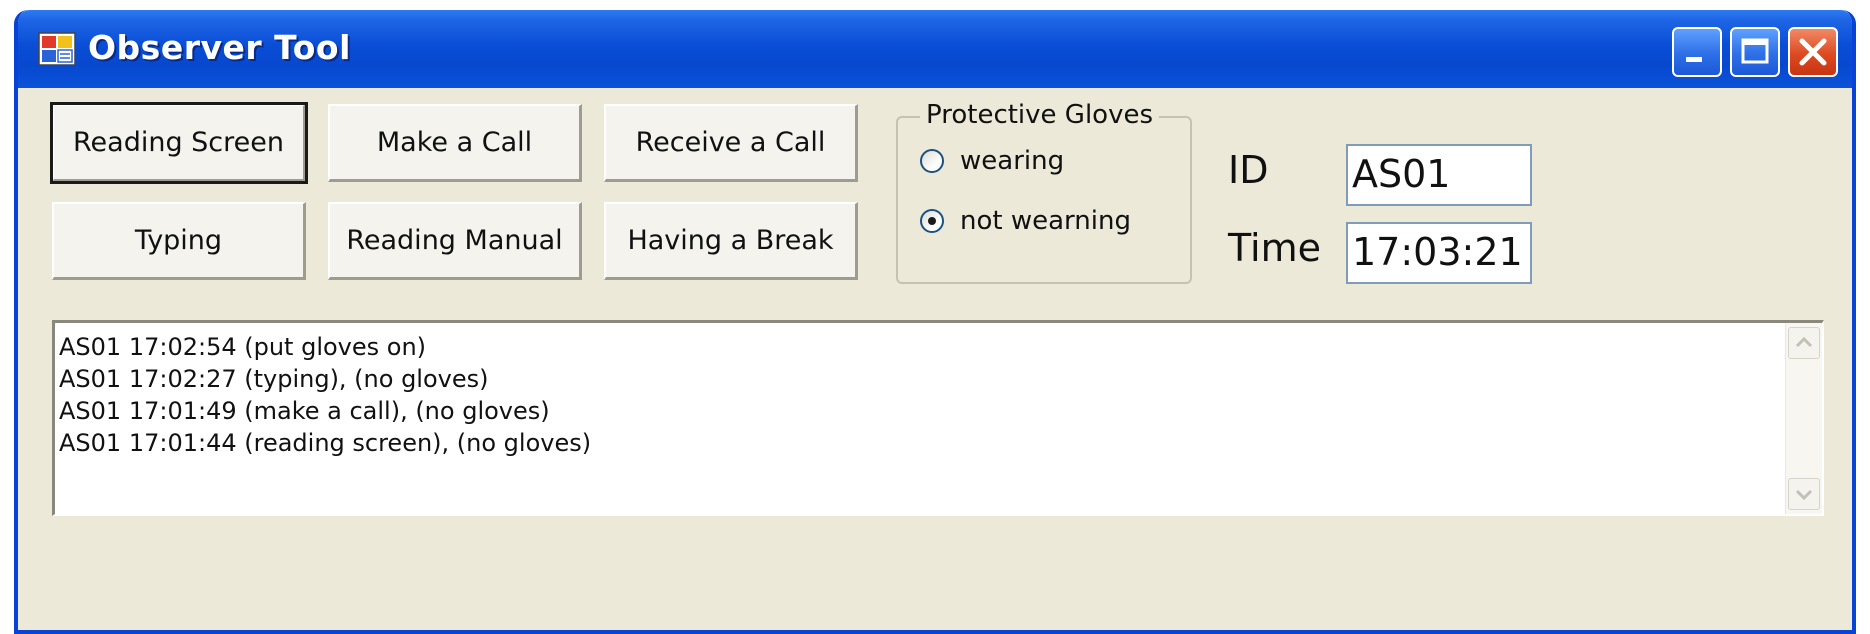 Image resolution: width=1870 pixels, height=634 pixels. What do you see at coordinates (1248, 170) in the screenshot?
I see `id-label: ID` at bounding box center [1248, 170].